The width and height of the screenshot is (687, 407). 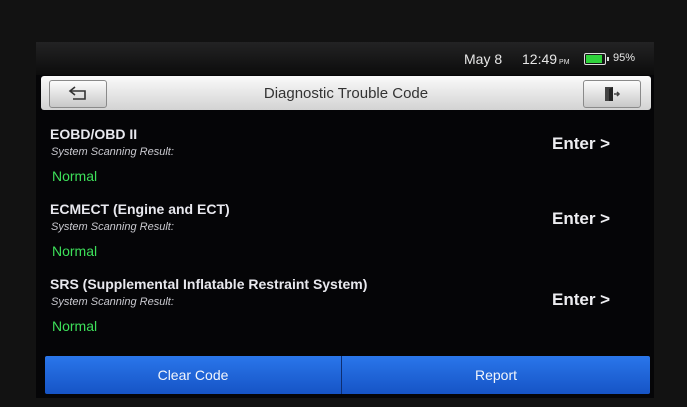 What do you see at coordinates (483, 59) in the screenshot?
I see `status-date: May 8` at bounding box center [483, 59].